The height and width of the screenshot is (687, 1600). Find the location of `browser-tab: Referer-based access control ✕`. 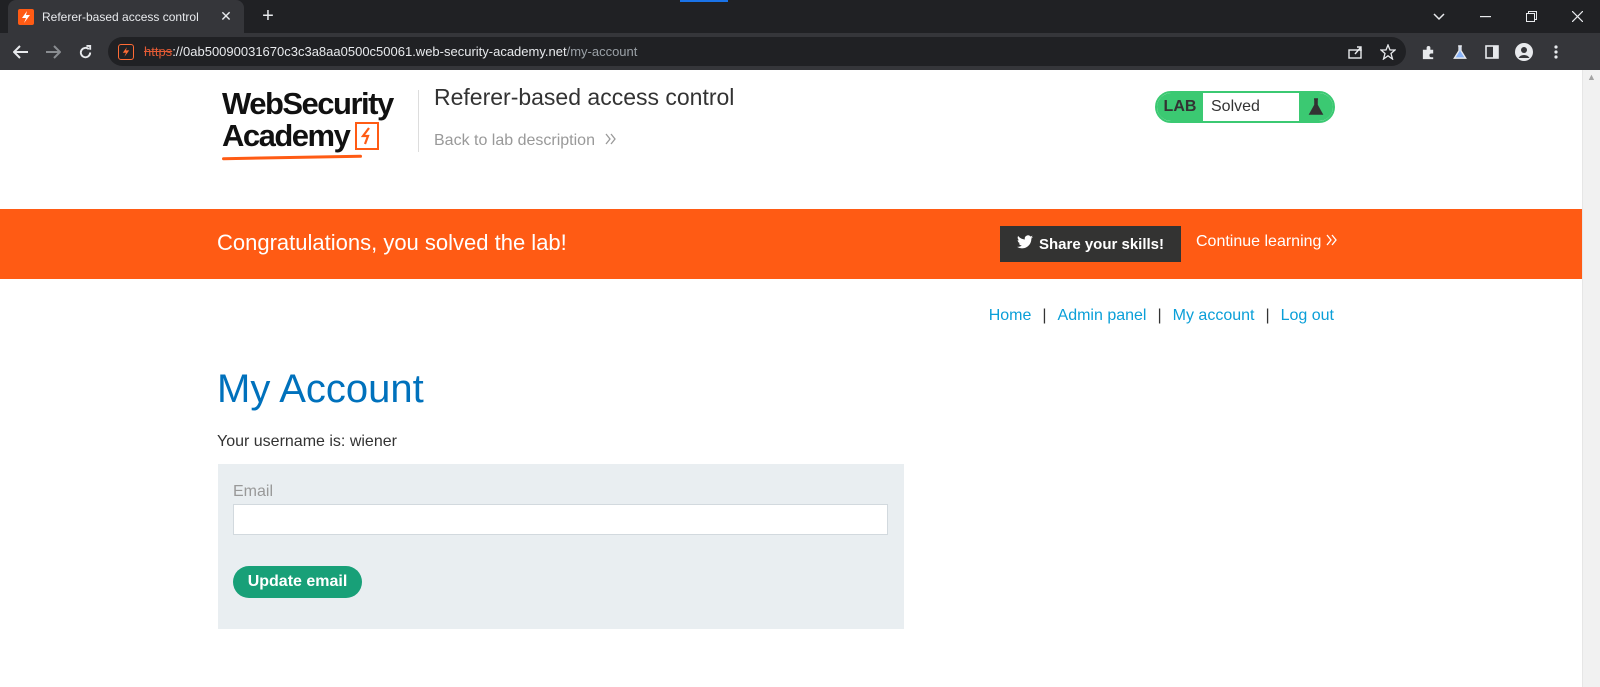

browser-tab: Referer-based access control ✕ is located at coordinates (126, 16).